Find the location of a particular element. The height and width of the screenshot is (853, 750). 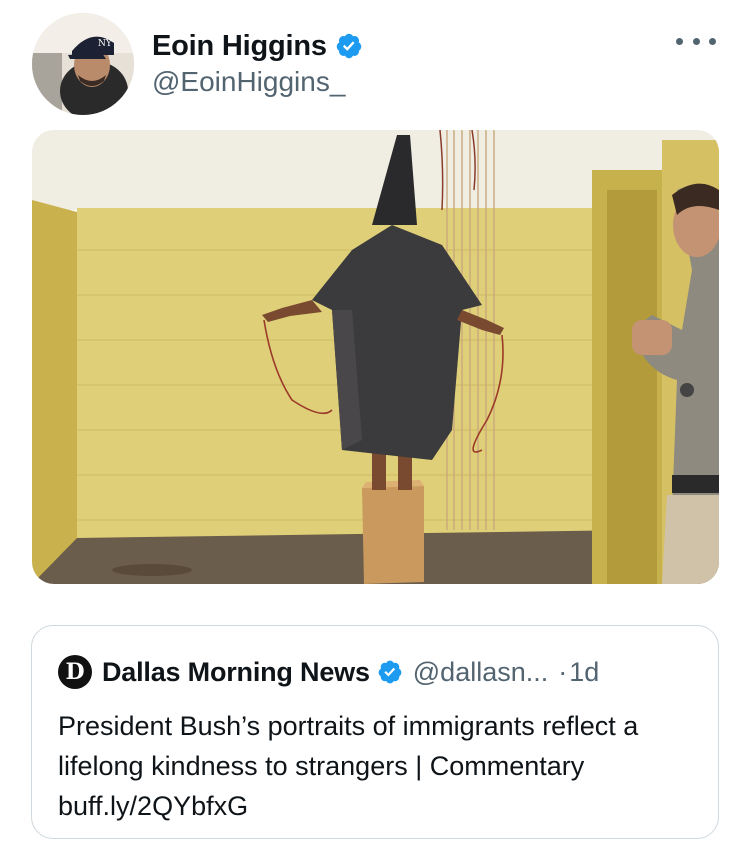

dallas-morning-news-logo-icon: D is located at coordinates (75, 672).